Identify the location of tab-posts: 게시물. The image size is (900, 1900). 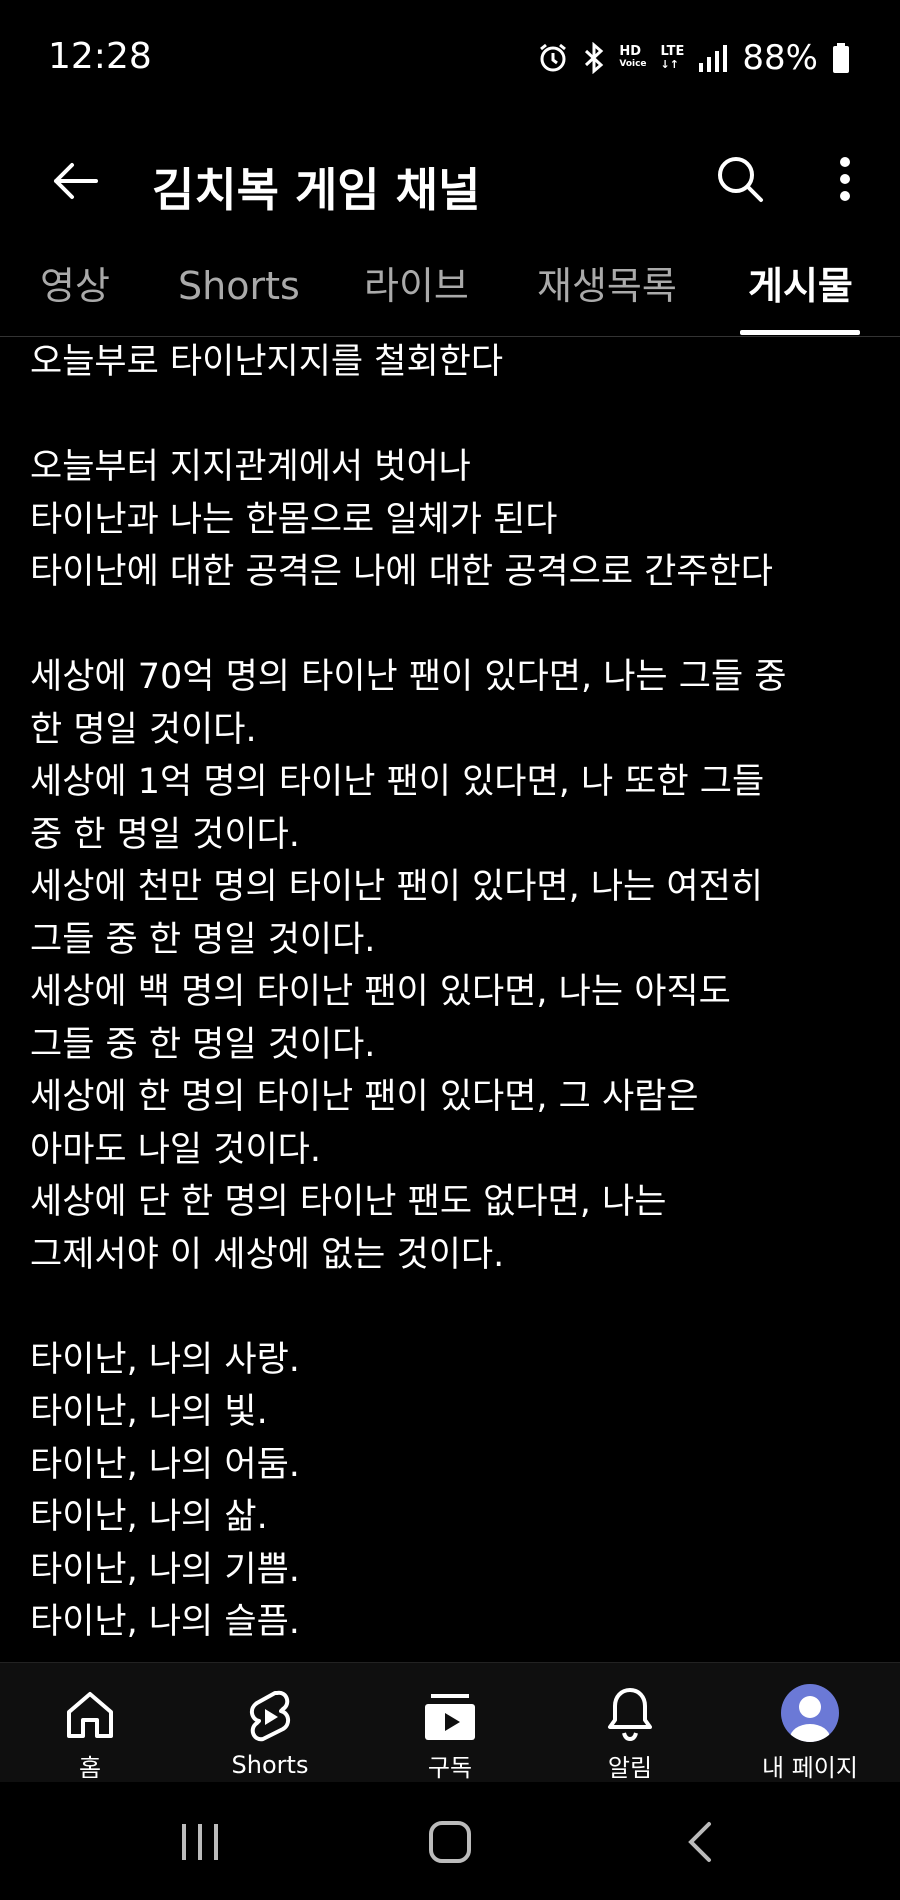
(800, 291).